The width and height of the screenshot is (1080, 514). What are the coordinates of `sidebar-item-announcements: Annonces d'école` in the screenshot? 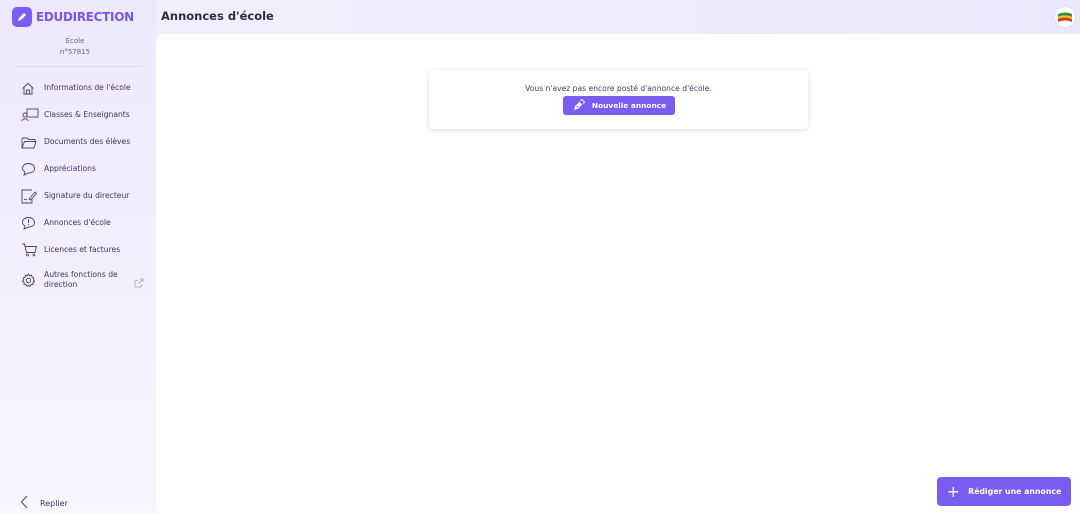 It's located at (82, 223).